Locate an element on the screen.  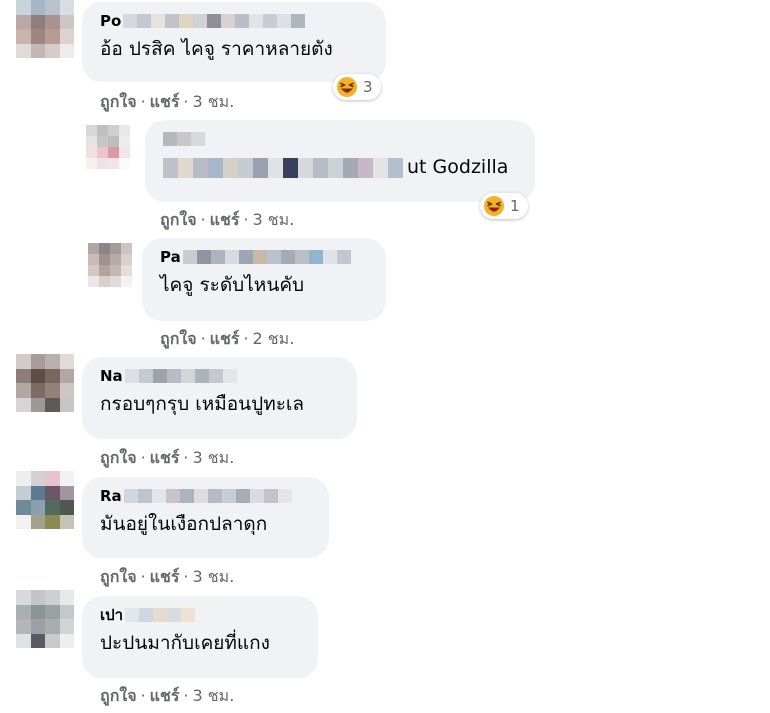
commenter-name: Pa is located at coordinates (263, 257).